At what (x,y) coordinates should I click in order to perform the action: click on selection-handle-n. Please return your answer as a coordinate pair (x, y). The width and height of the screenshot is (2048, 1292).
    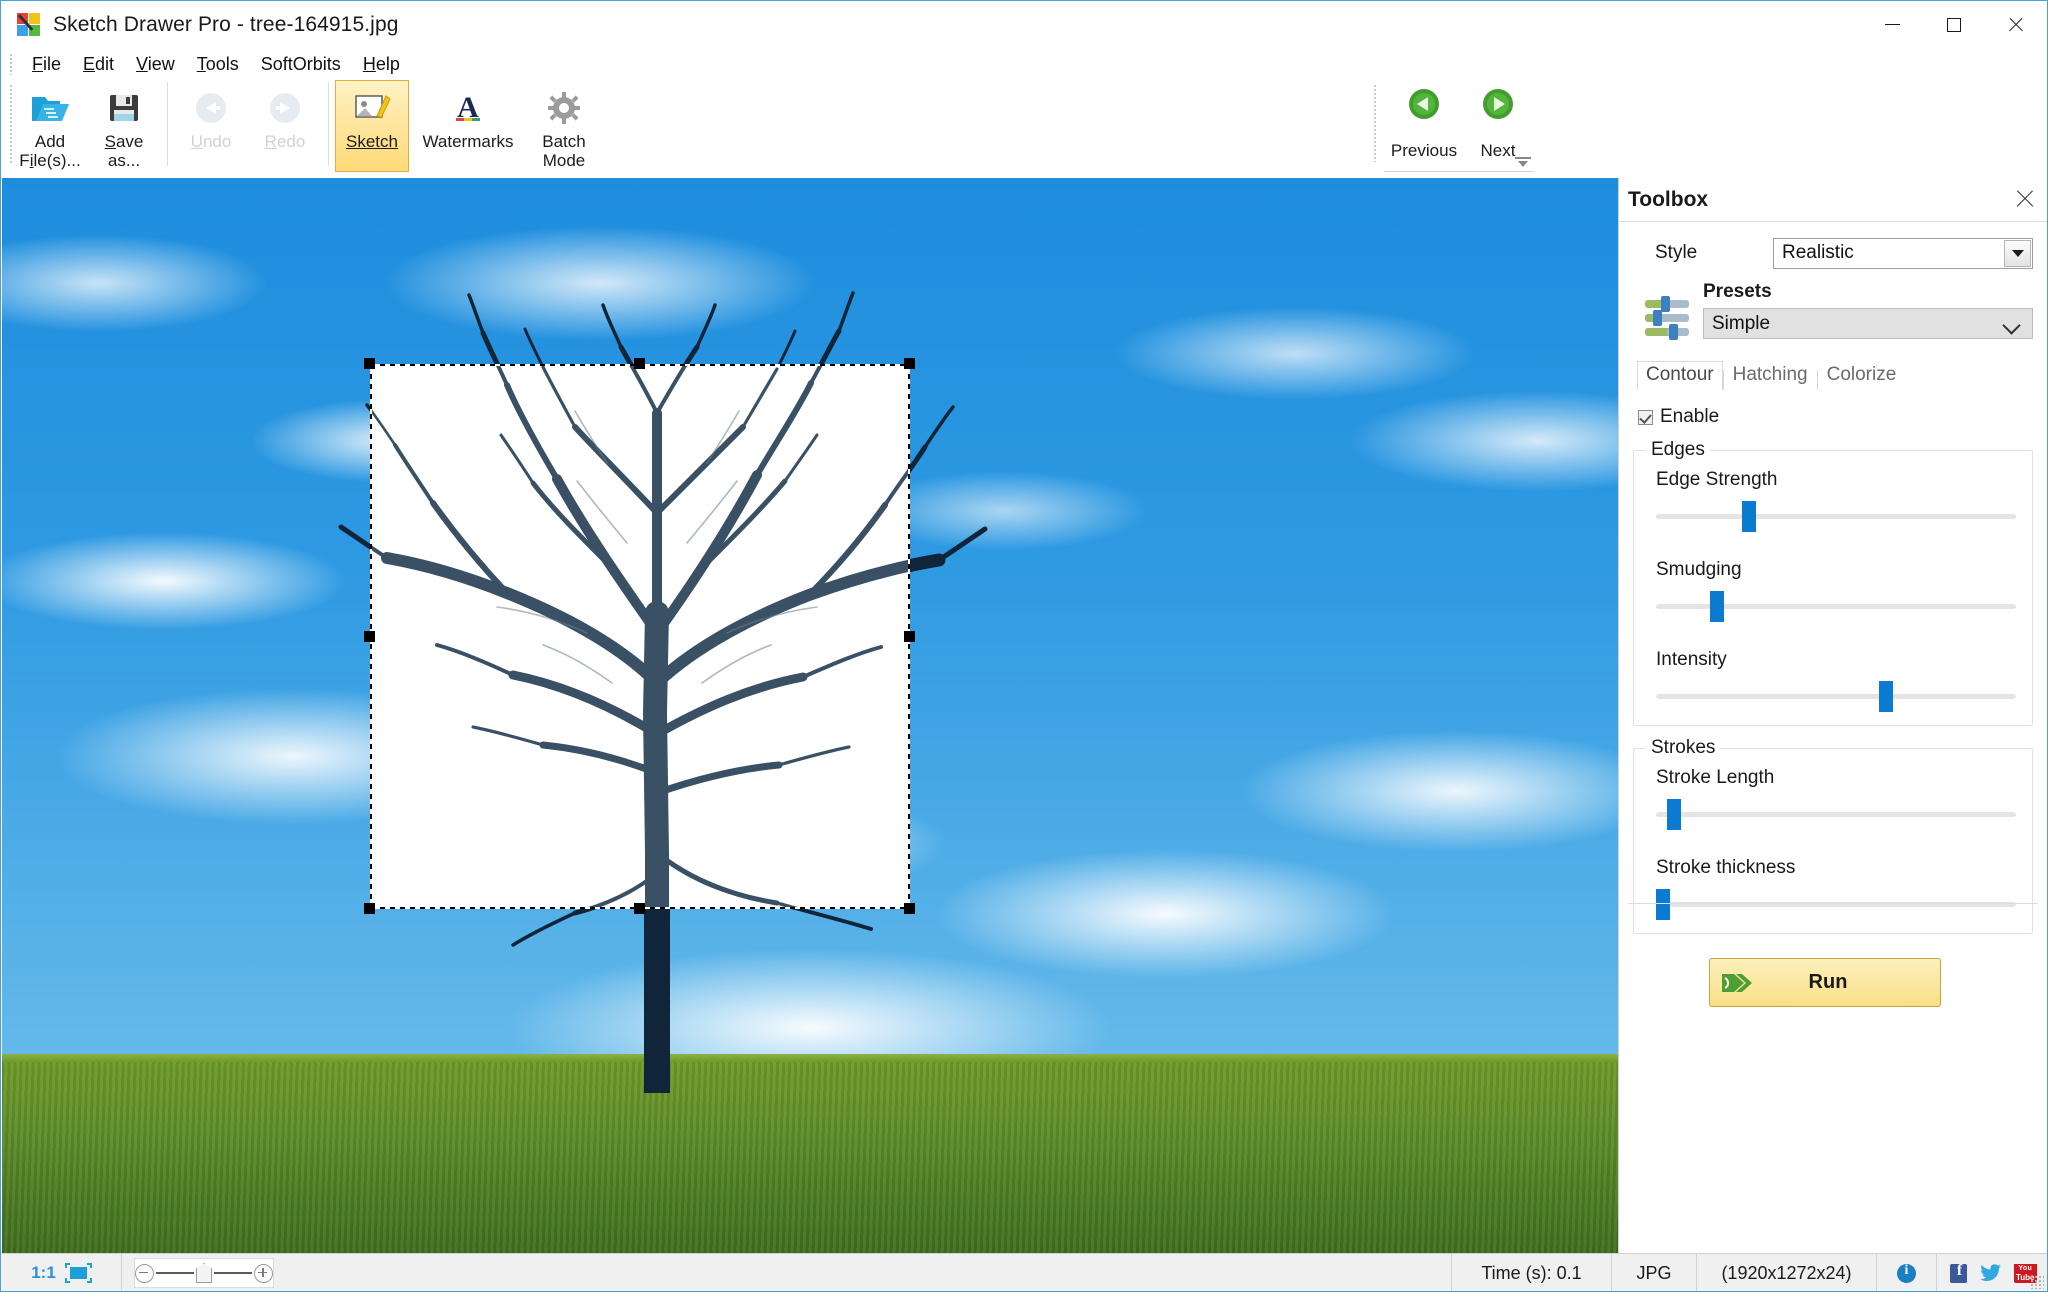
    Looking at the image, I should click on (639, 363).